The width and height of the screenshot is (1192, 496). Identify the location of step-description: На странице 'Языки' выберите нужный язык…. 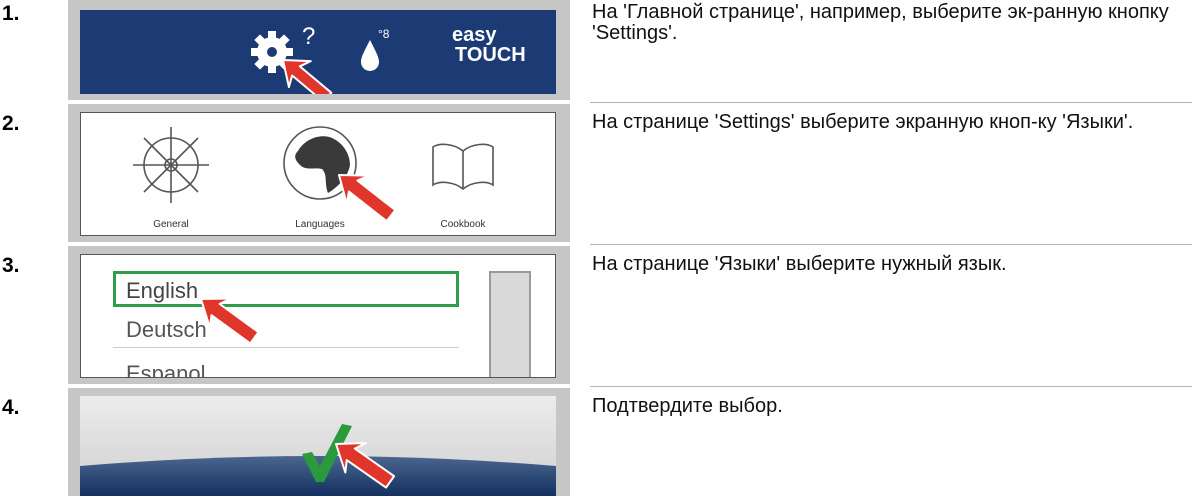
(799, 264).